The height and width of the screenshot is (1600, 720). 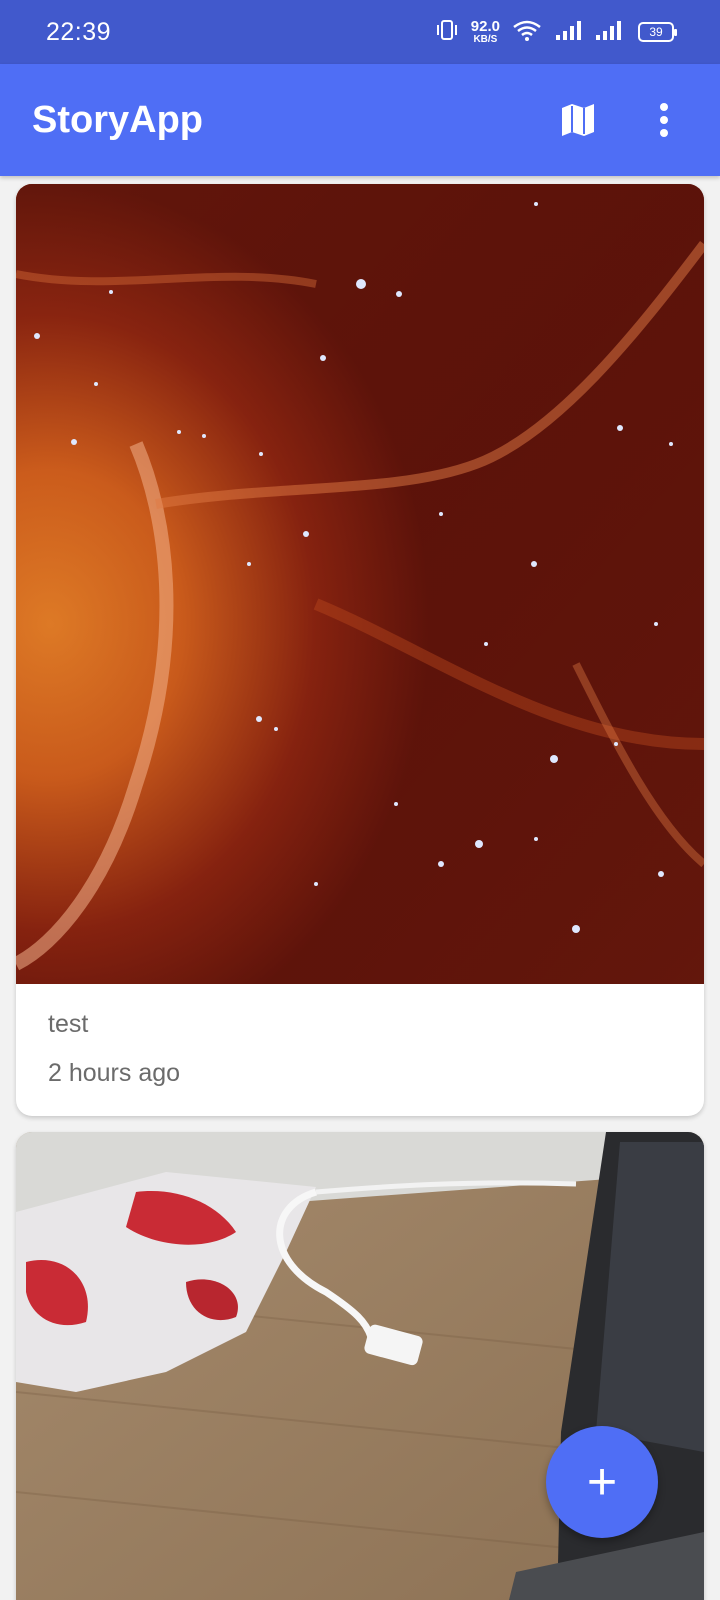 I want to click on story-details: test 2 hours ago, so click(x=360, y=1046).